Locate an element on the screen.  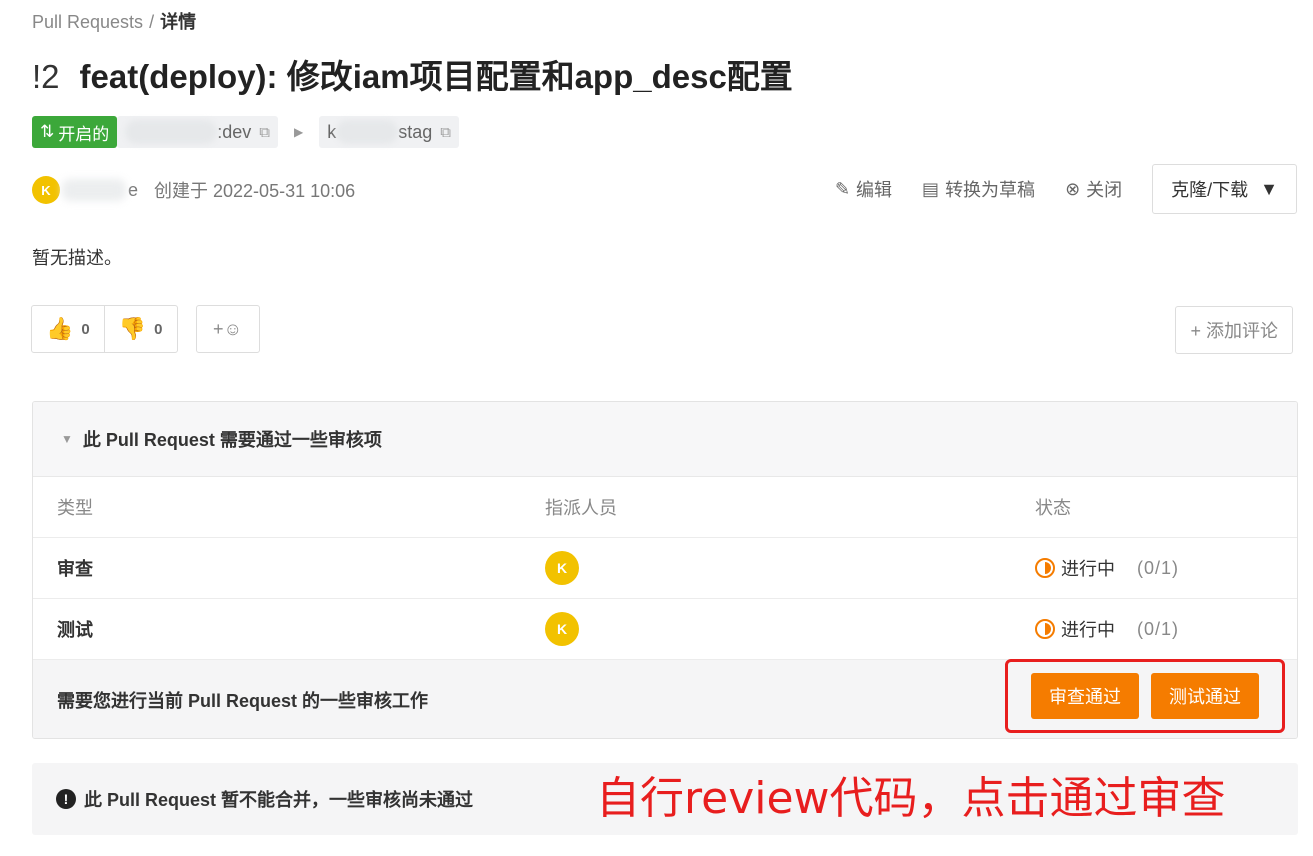
author-row: K e 创建于 2022-05-31 10:06 is located at coordinates (193, 190).